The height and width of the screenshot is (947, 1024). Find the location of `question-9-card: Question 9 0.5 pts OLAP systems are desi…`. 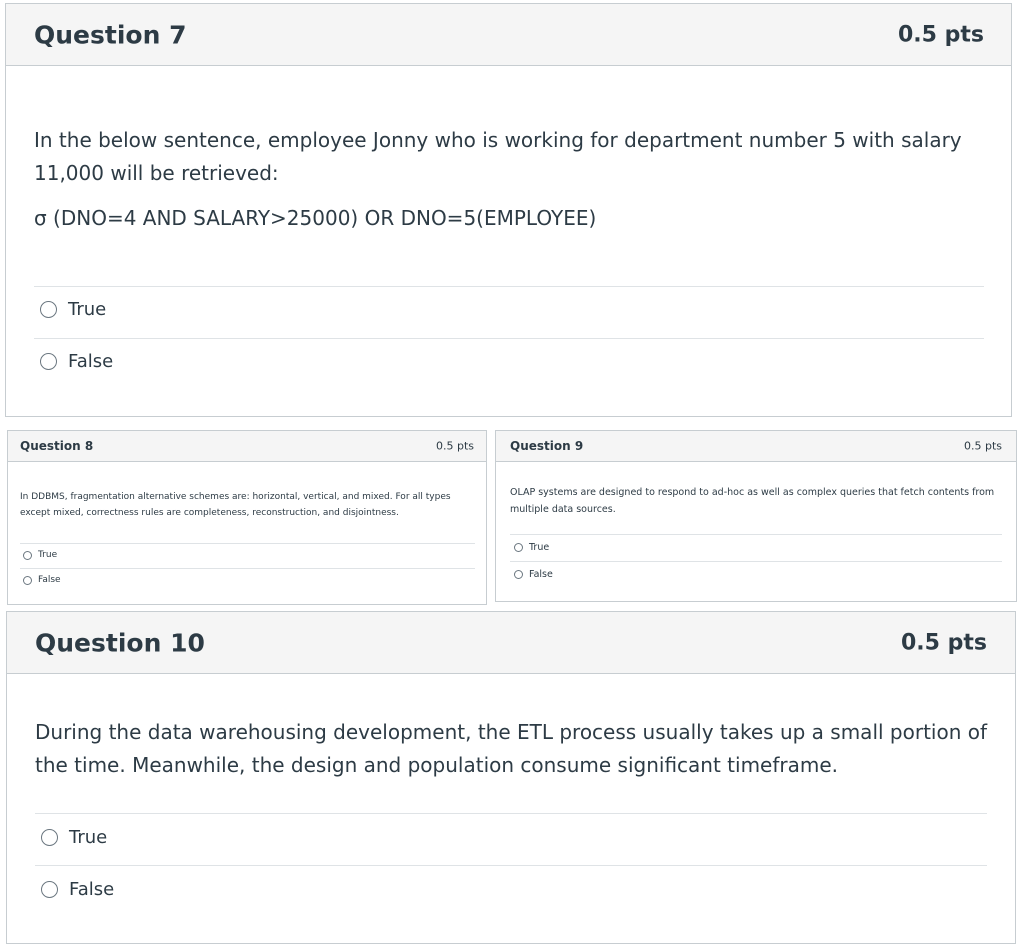

question-9-card: Question 9 0.5 pts OLAP systems are desi… is located at coordinates (756, 516).